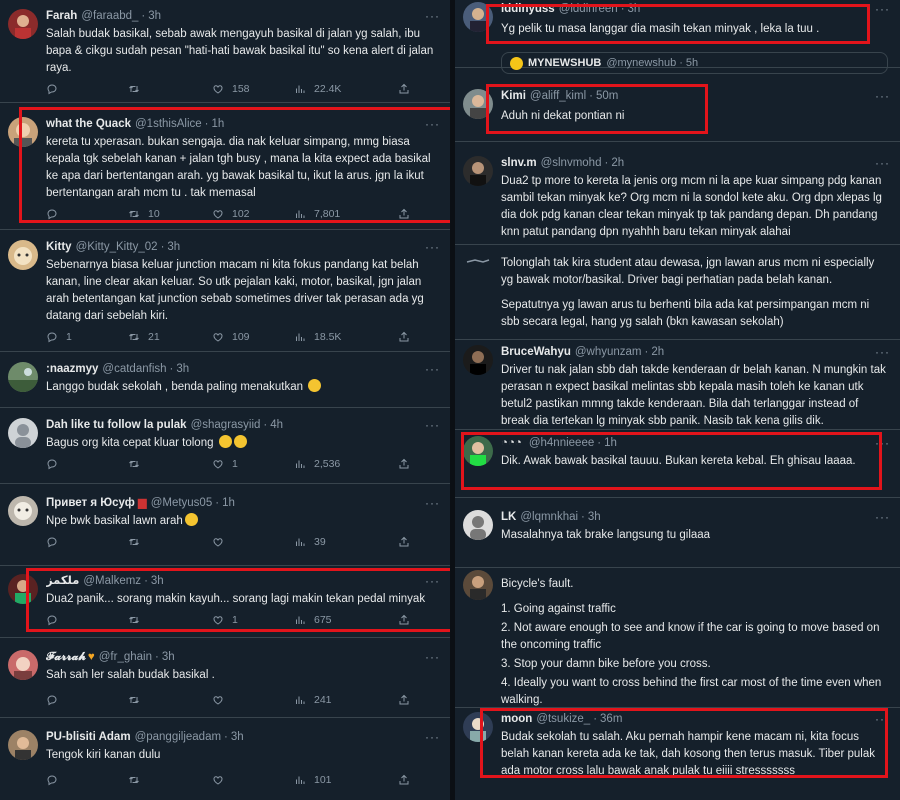 This screenshot has width=900, height=800. What do you see at coordinates (116, 425) in the screenshot?
I see `display-name: Dah like tu follow la pulak` at bounding box center [116, 425].